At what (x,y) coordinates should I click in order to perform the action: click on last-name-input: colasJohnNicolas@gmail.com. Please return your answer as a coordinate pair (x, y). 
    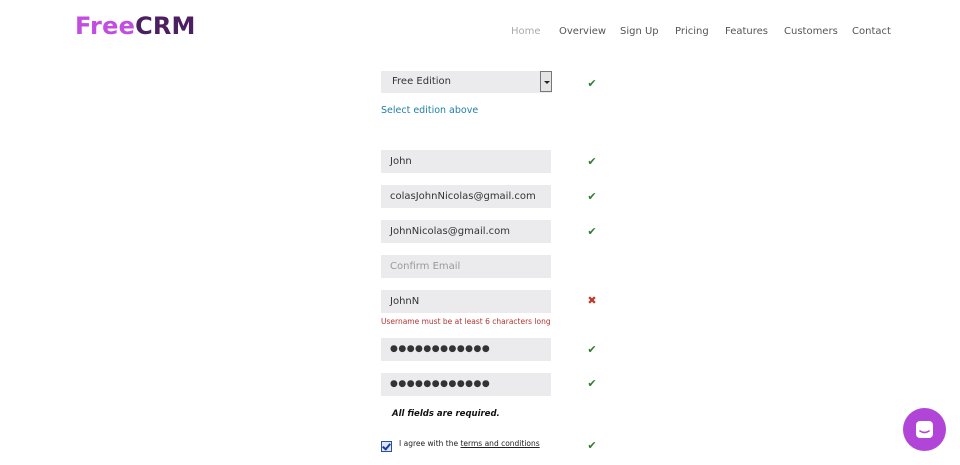
    Looking at the image, I should click on (466, 196).